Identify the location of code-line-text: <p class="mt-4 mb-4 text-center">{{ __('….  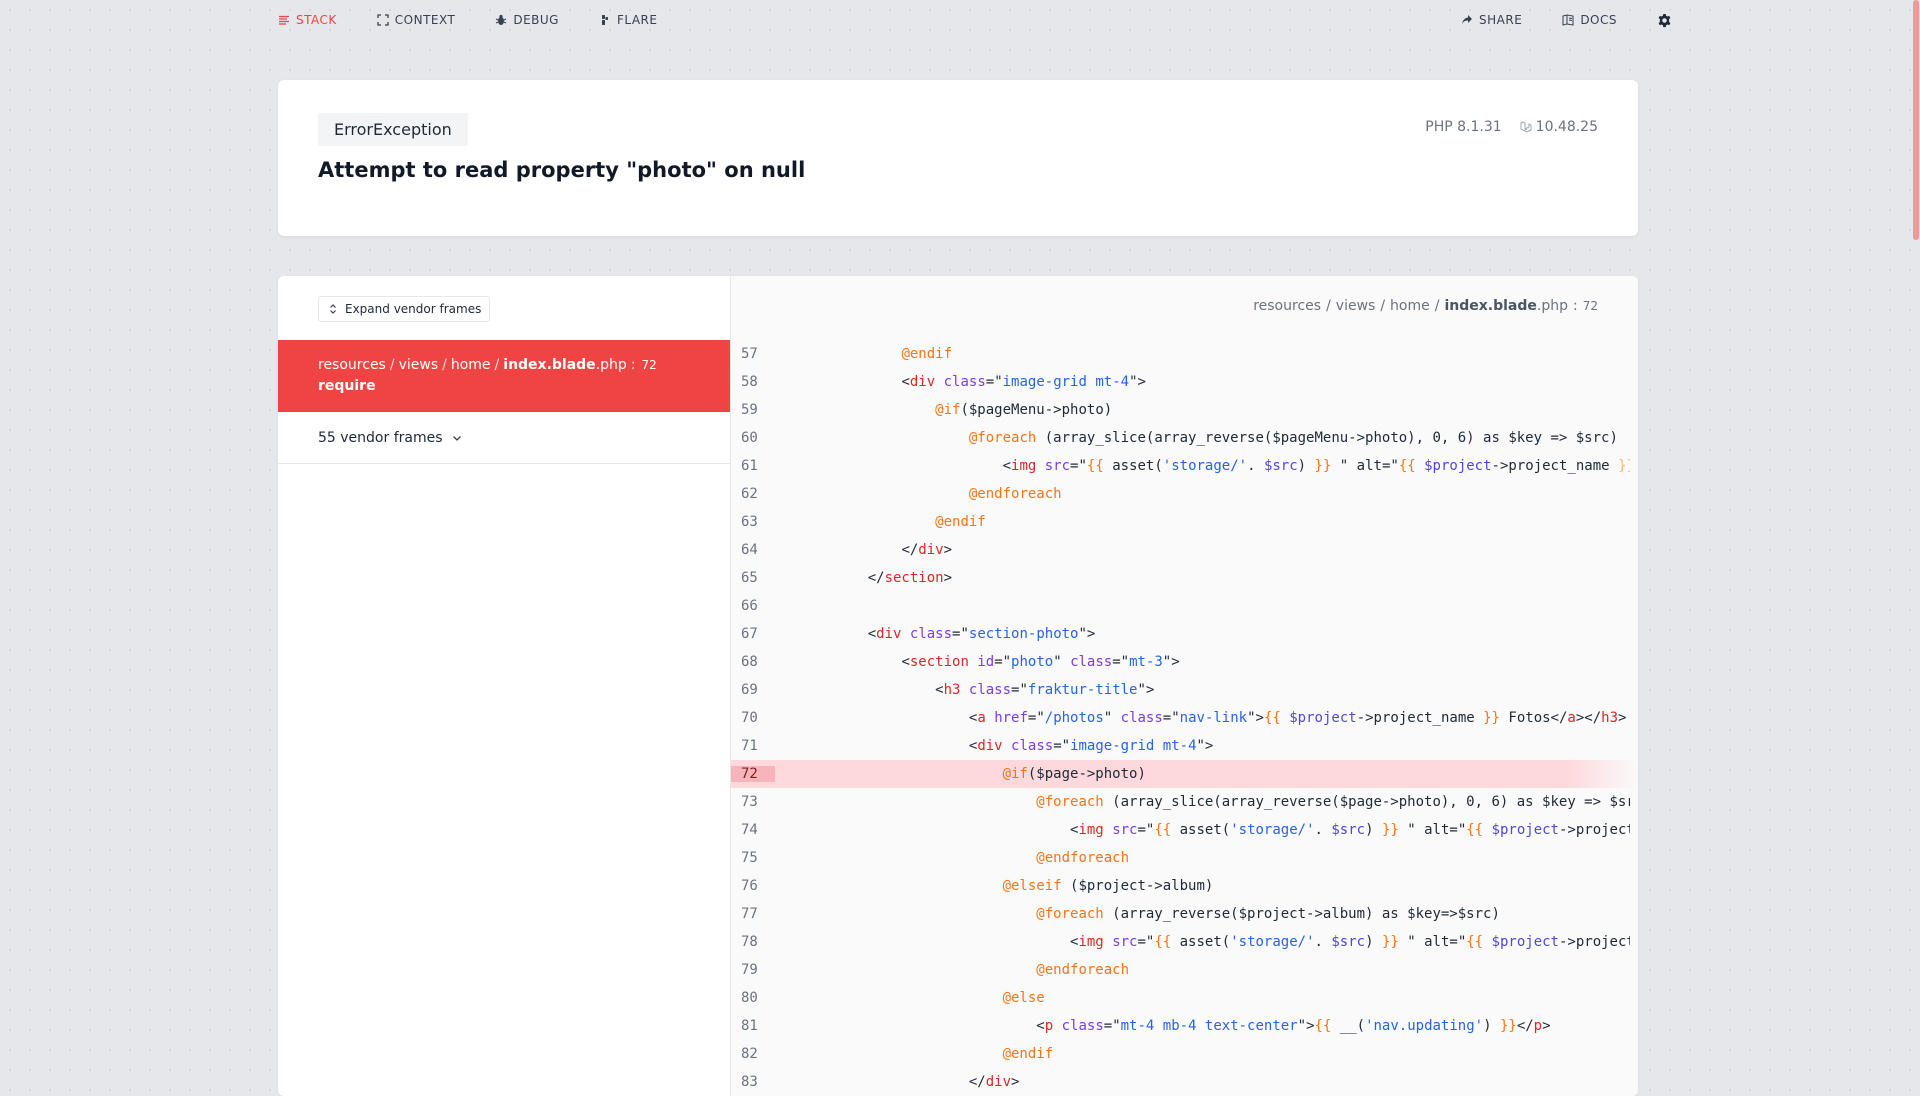
(1293, 1026).